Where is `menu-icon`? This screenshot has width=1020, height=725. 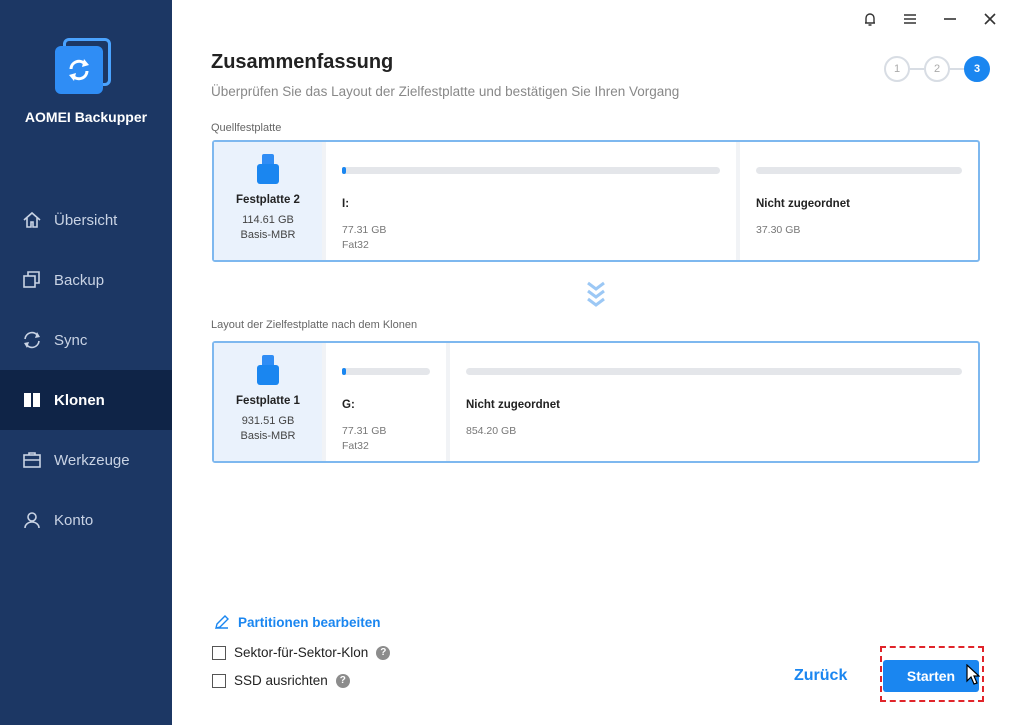
menu-icon is located at coordinates (910, 19).